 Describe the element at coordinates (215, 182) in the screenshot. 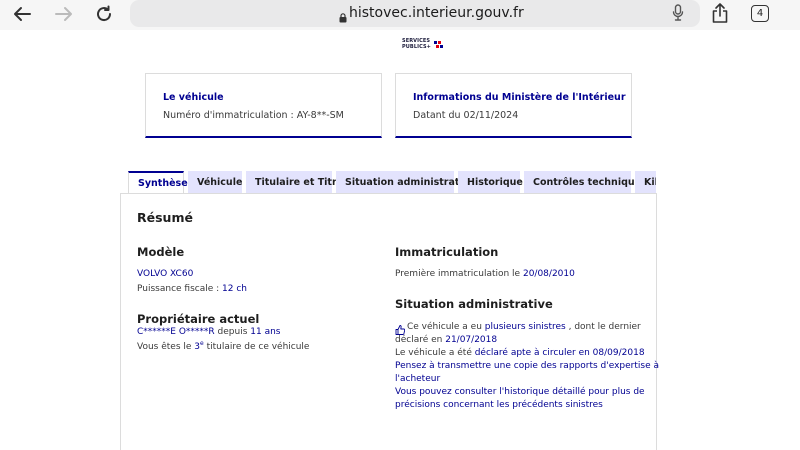

I see `tab-vehicule: Véhicule` at that location.